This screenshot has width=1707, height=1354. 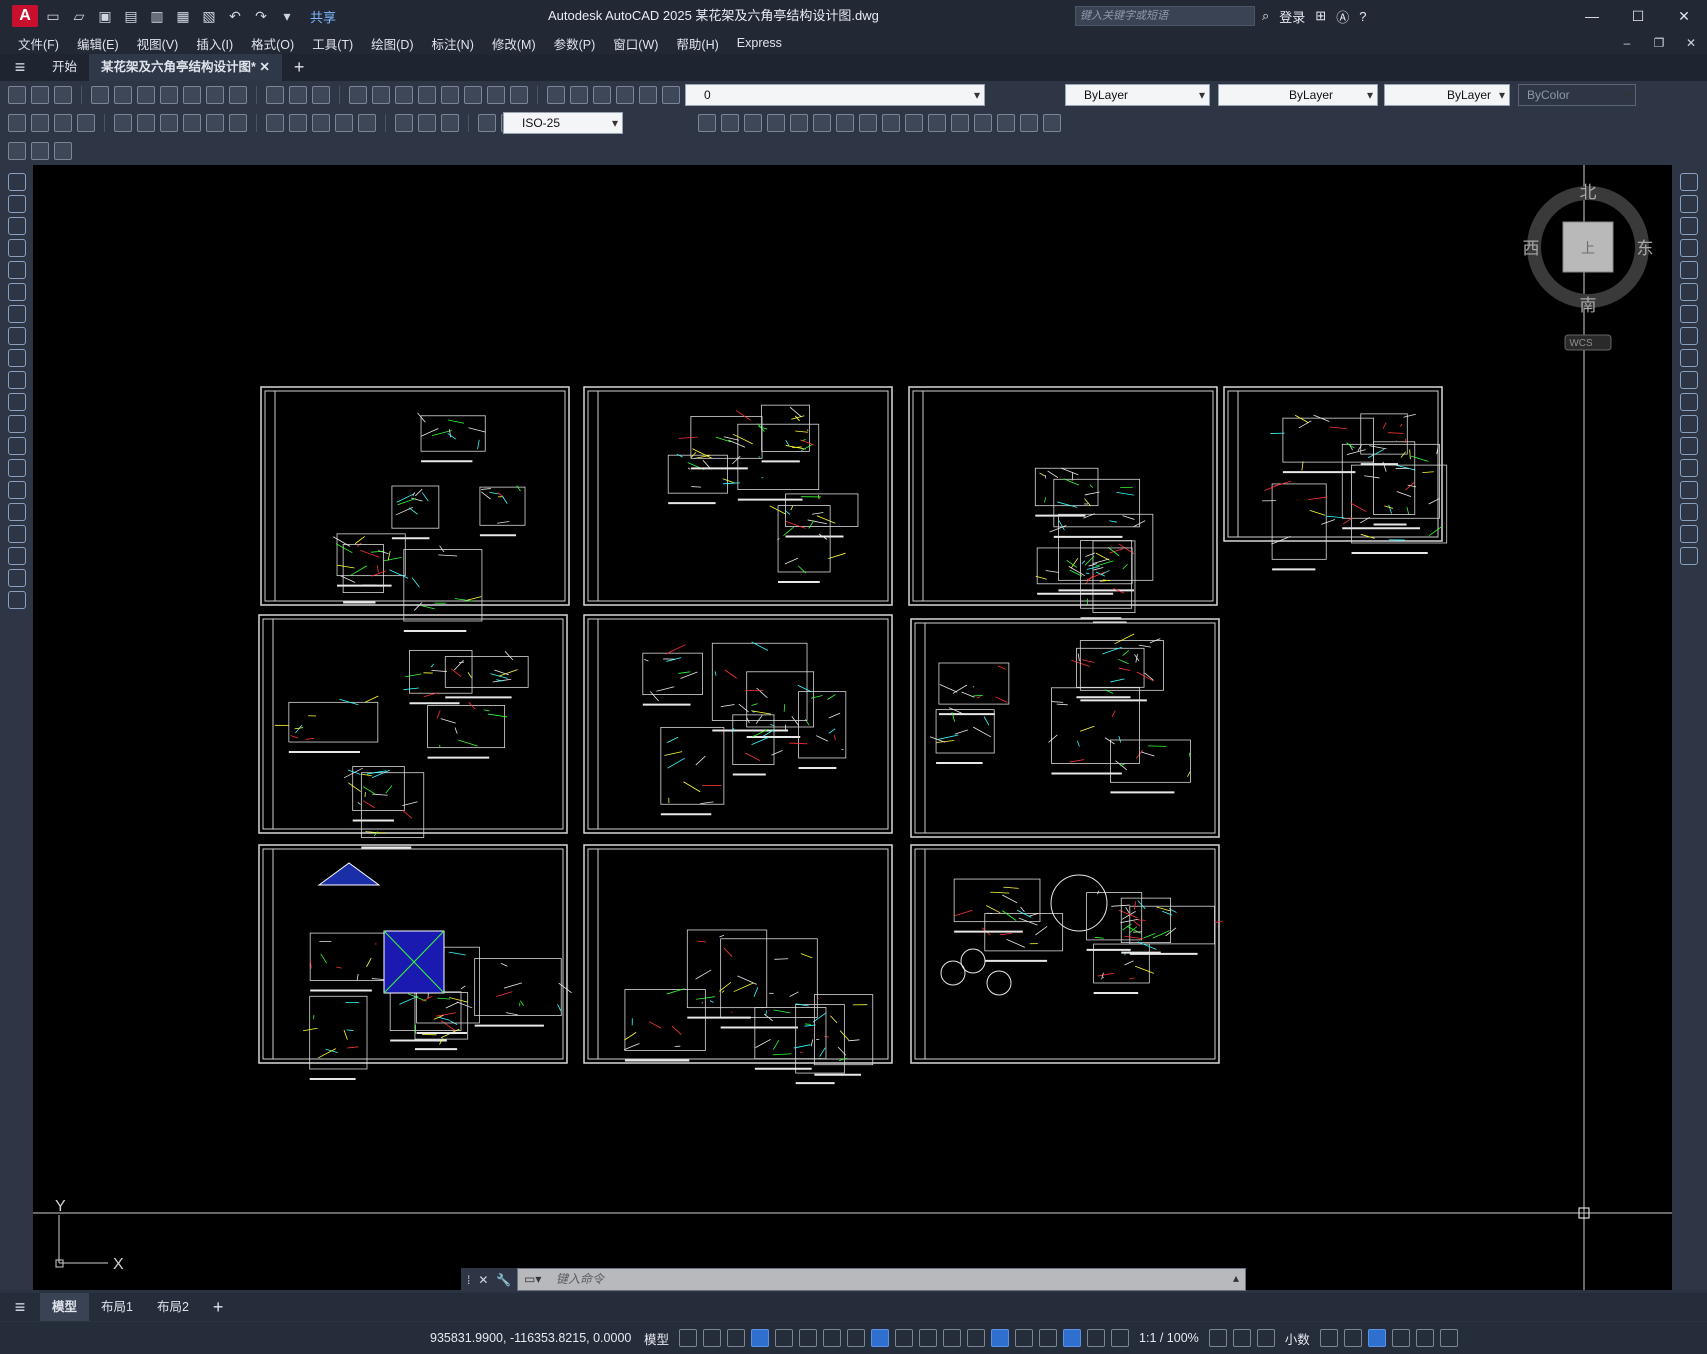 What do you see at coordinates (392, 43) in the screenshot?
I see `menu-item: 绘图(D)` at bounding box center [392, 43].